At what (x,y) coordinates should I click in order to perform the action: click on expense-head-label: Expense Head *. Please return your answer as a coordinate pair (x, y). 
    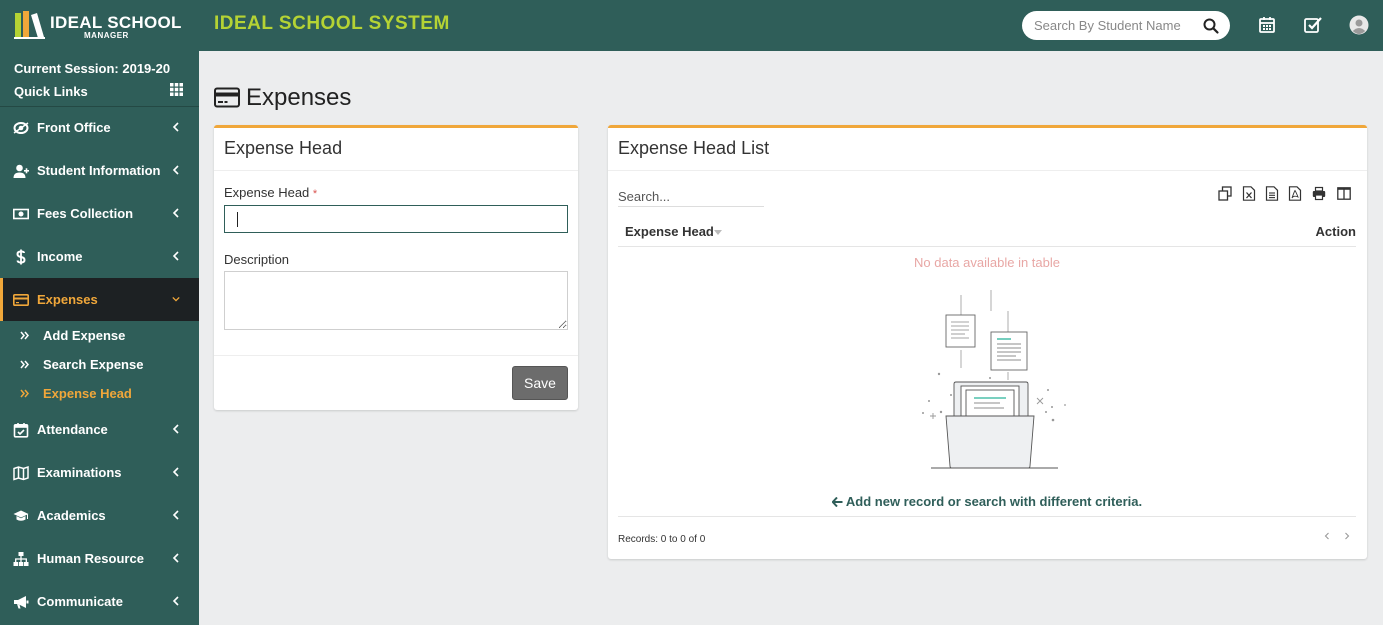
    Looking at the image, I should click on (271, 192).